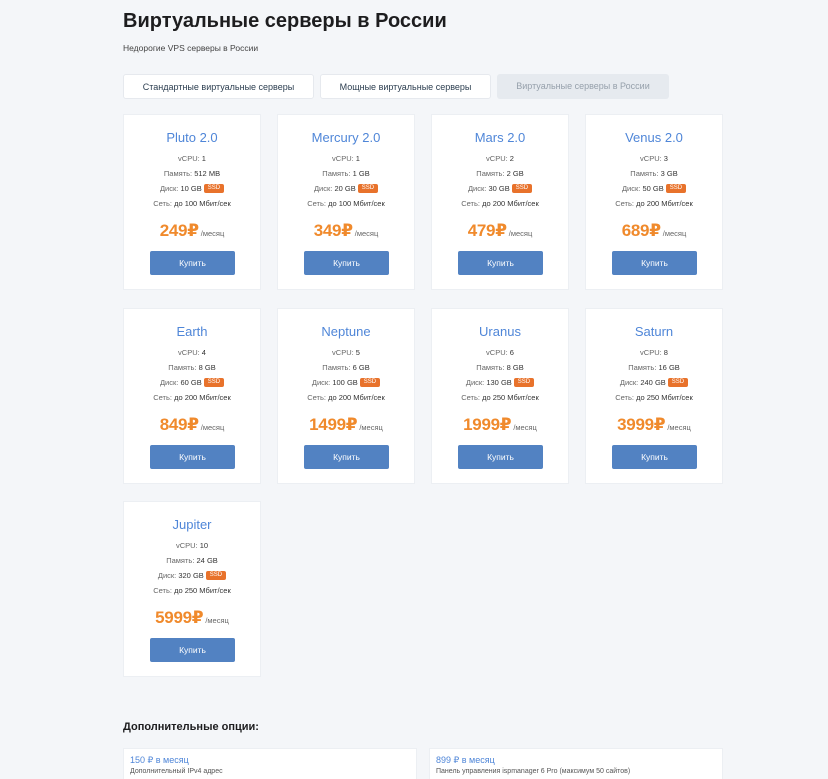  I want to click on ram-value: 6 GB, so click(361, 367).